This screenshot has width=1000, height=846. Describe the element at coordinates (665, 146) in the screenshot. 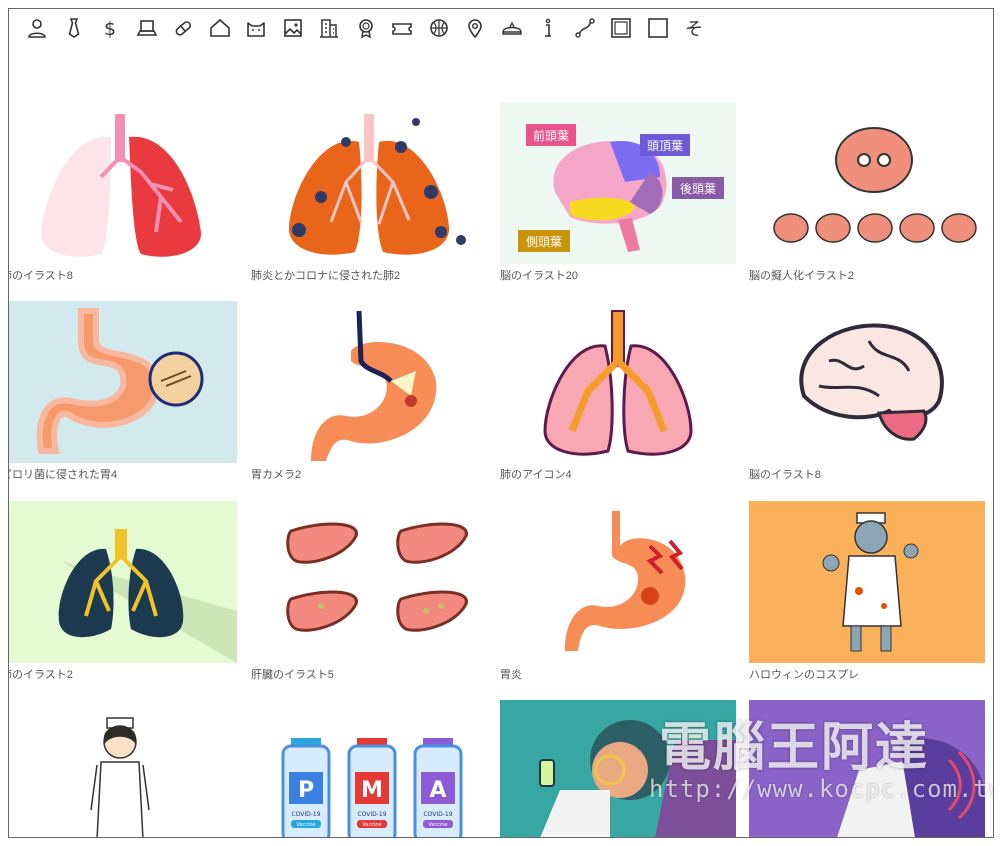

I see `svg-text: 頭頂葉` at that location.